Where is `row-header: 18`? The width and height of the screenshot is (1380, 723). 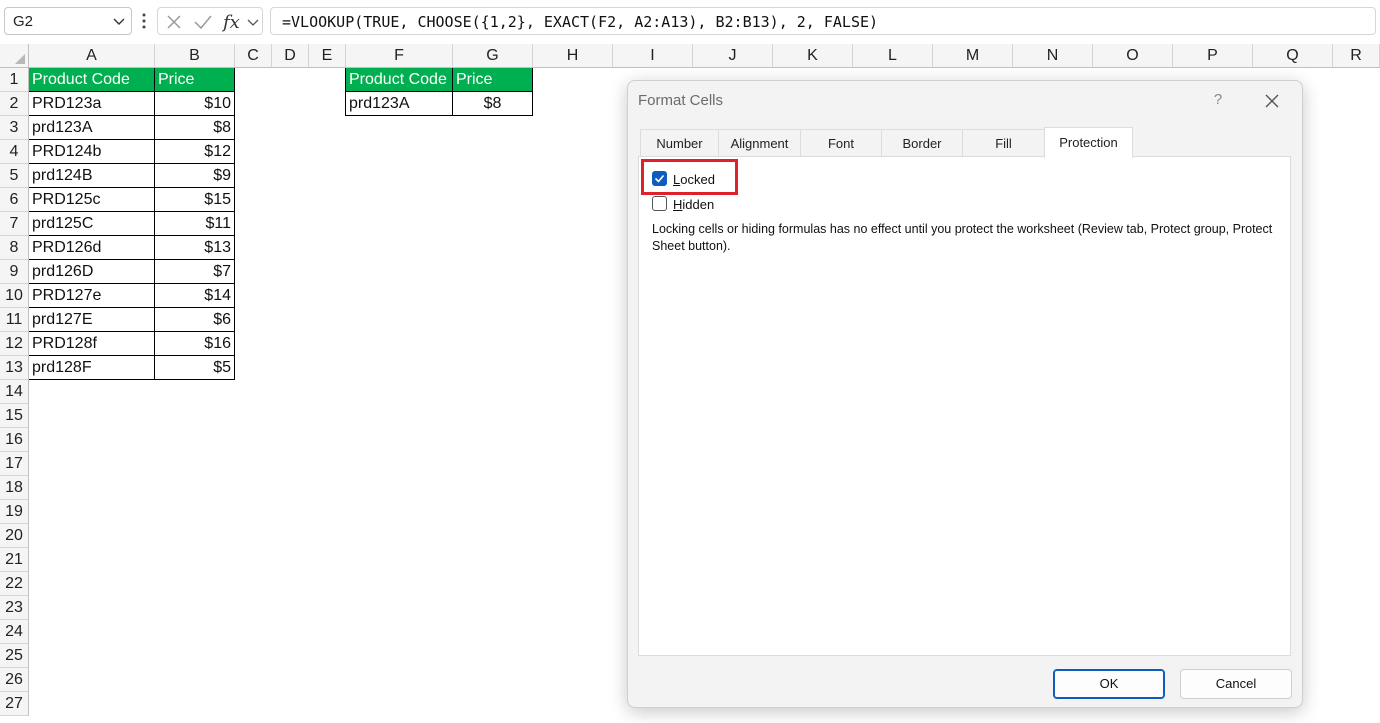 row-header: 18 is located at coordinates (14, 488).